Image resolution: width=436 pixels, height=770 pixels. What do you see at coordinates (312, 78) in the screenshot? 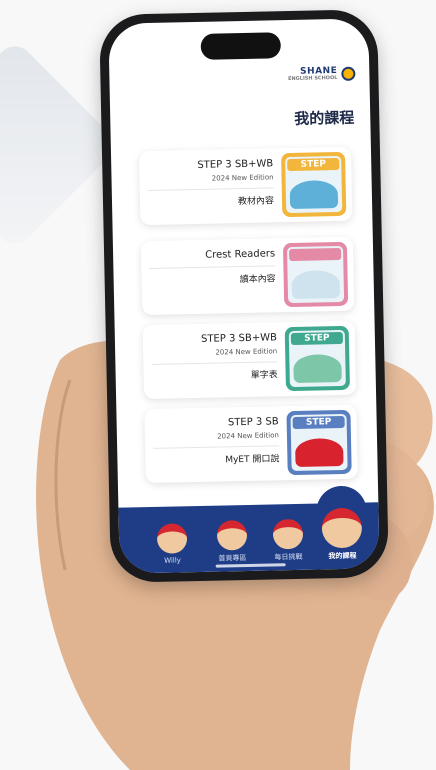
I see `brand-subtitle: ENGLISH SCHOOL` at bounding box center [312, 78].